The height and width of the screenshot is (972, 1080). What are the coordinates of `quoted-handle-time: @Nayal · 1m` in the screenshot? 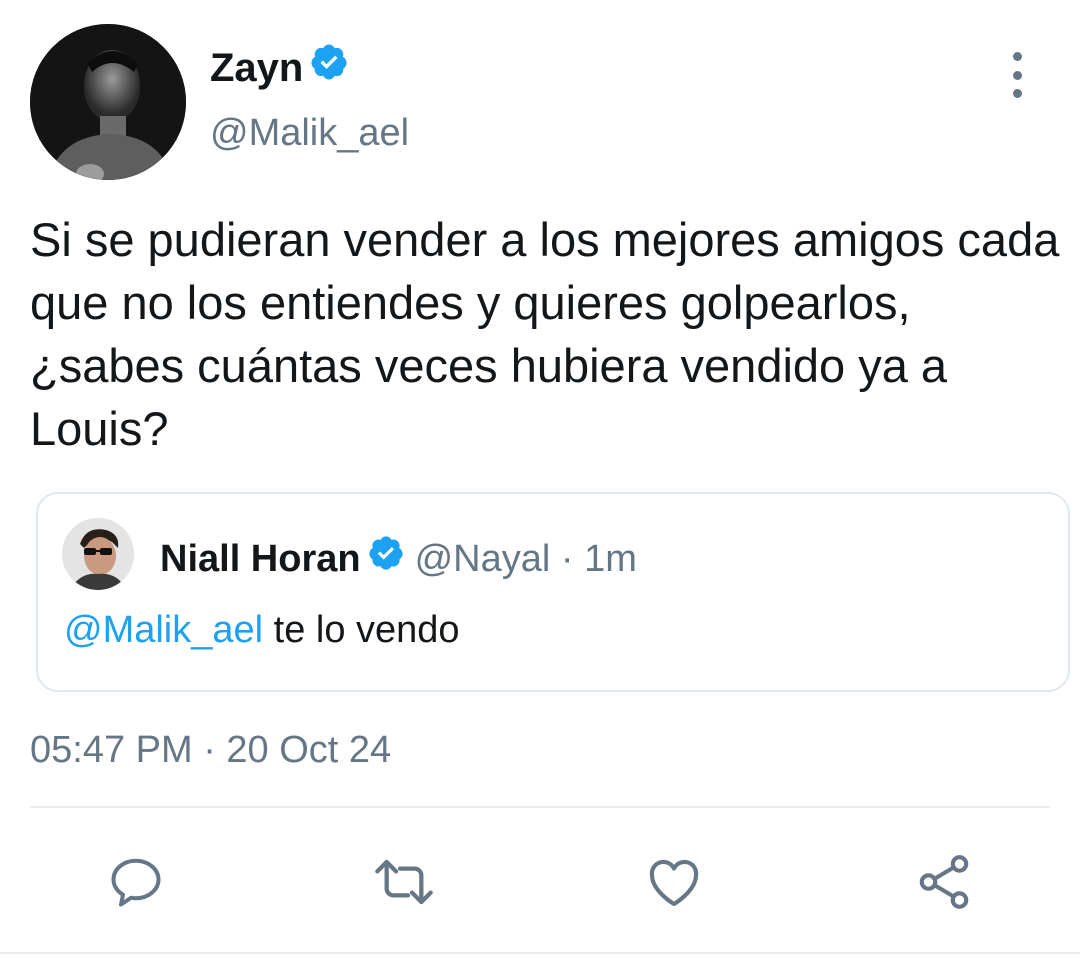 It's located at (525, 559).